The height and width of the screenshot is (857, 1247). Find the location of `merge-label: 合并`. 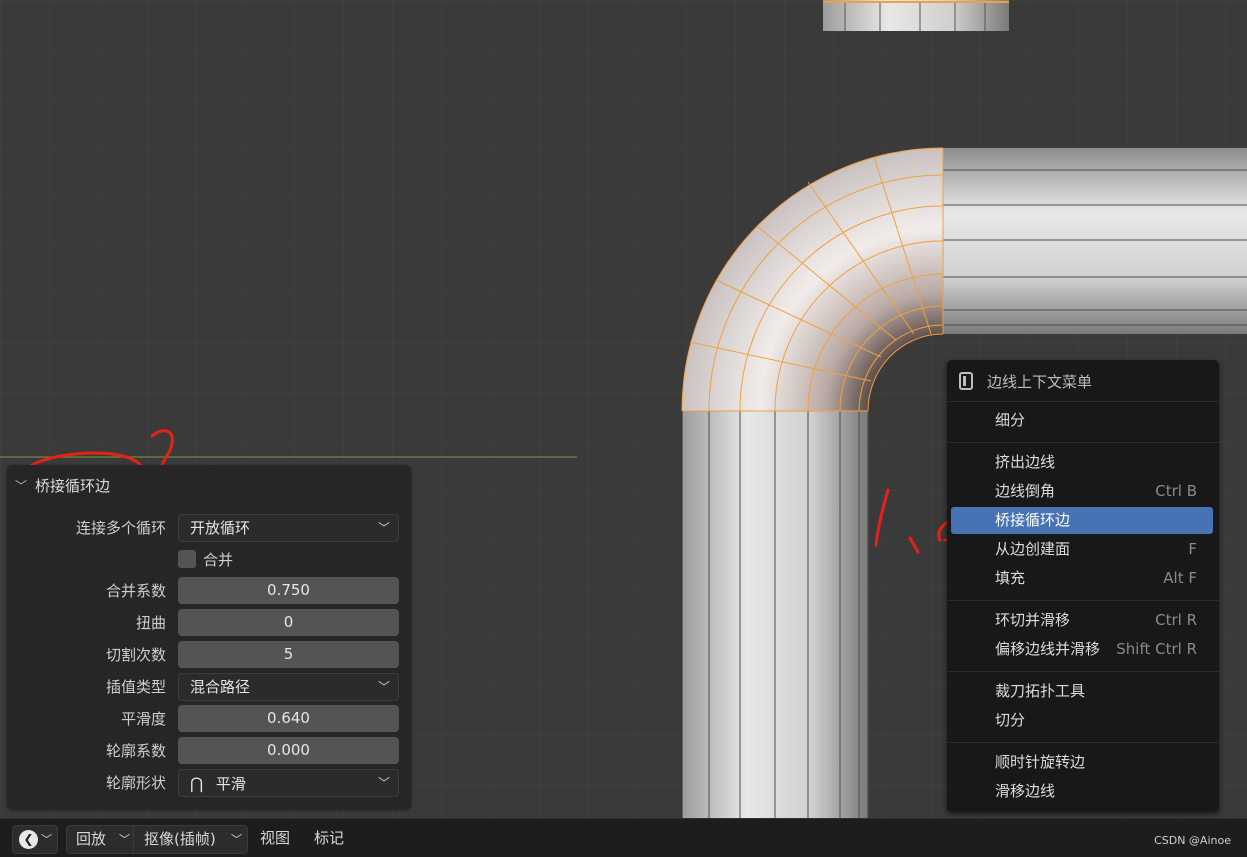

merge-label: 合并 is located at coordinates (218, 559).